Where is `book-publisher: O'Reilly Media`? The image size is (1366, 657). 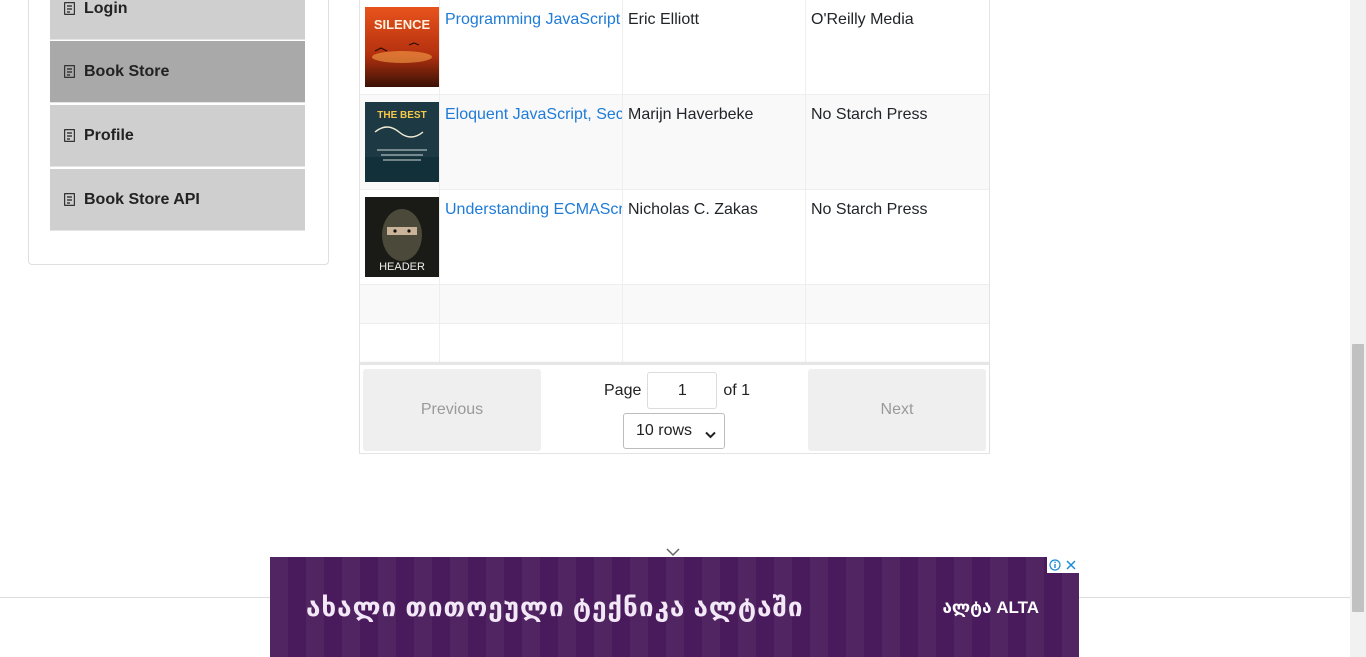 book-publisher: O'Reilly Media is located at coordinates (862, 19).